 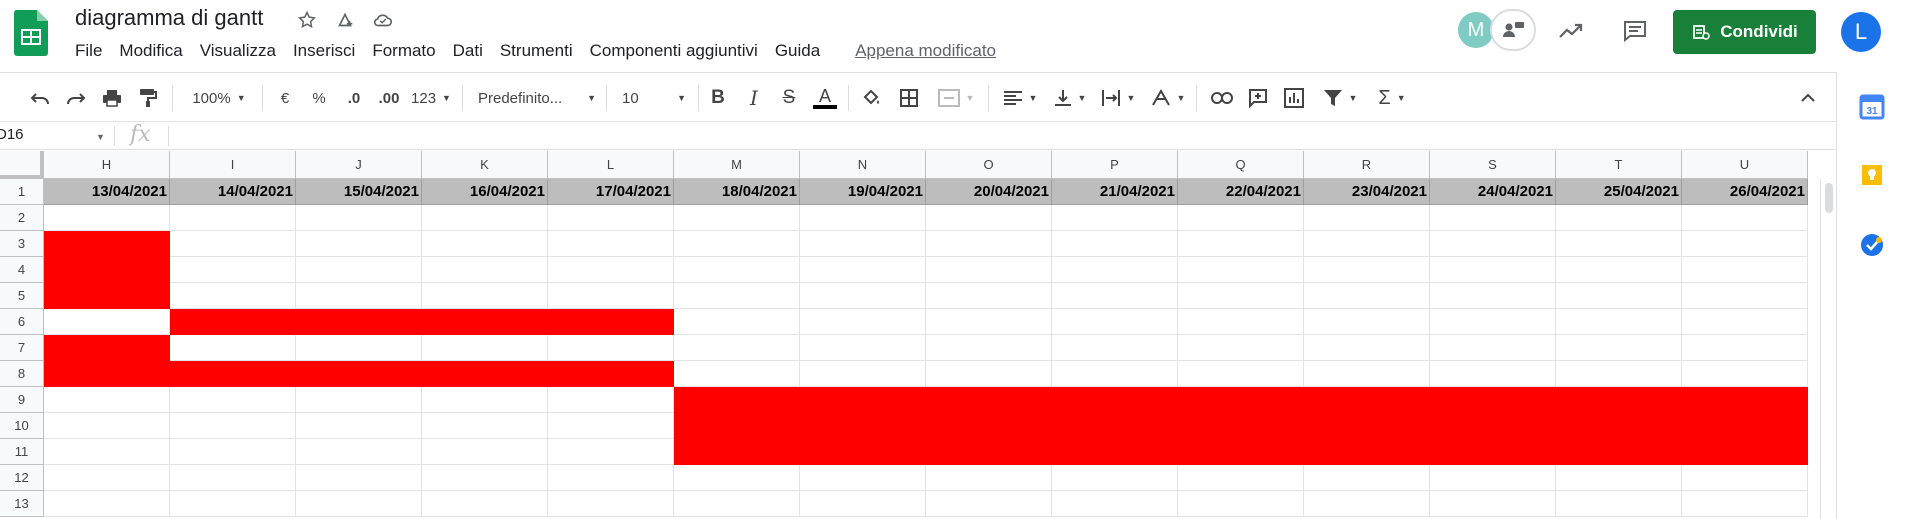 What do you see at coordinates (1744, 32) in the screenshot?
I see `share-button: Condividi` at bounding box center [1744, 32].